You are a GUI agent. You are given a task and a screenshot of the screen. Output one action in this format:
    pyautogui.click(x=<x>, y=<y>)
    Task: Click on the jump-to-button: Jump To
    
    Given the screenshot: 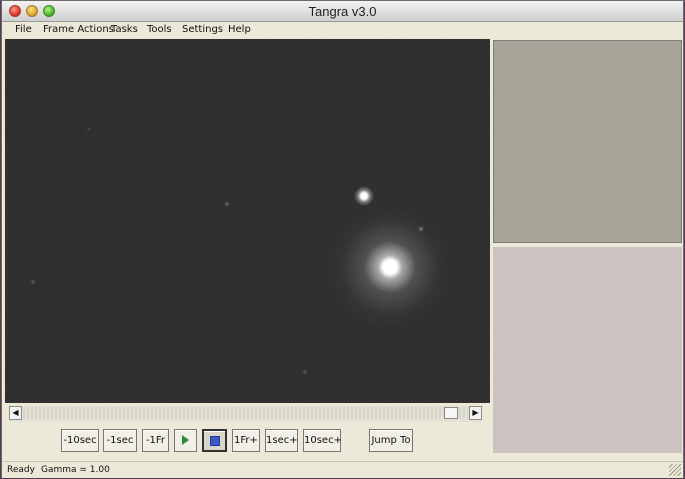 What is the action you would take?
    pyautogui.click(x=391, y=440)
    